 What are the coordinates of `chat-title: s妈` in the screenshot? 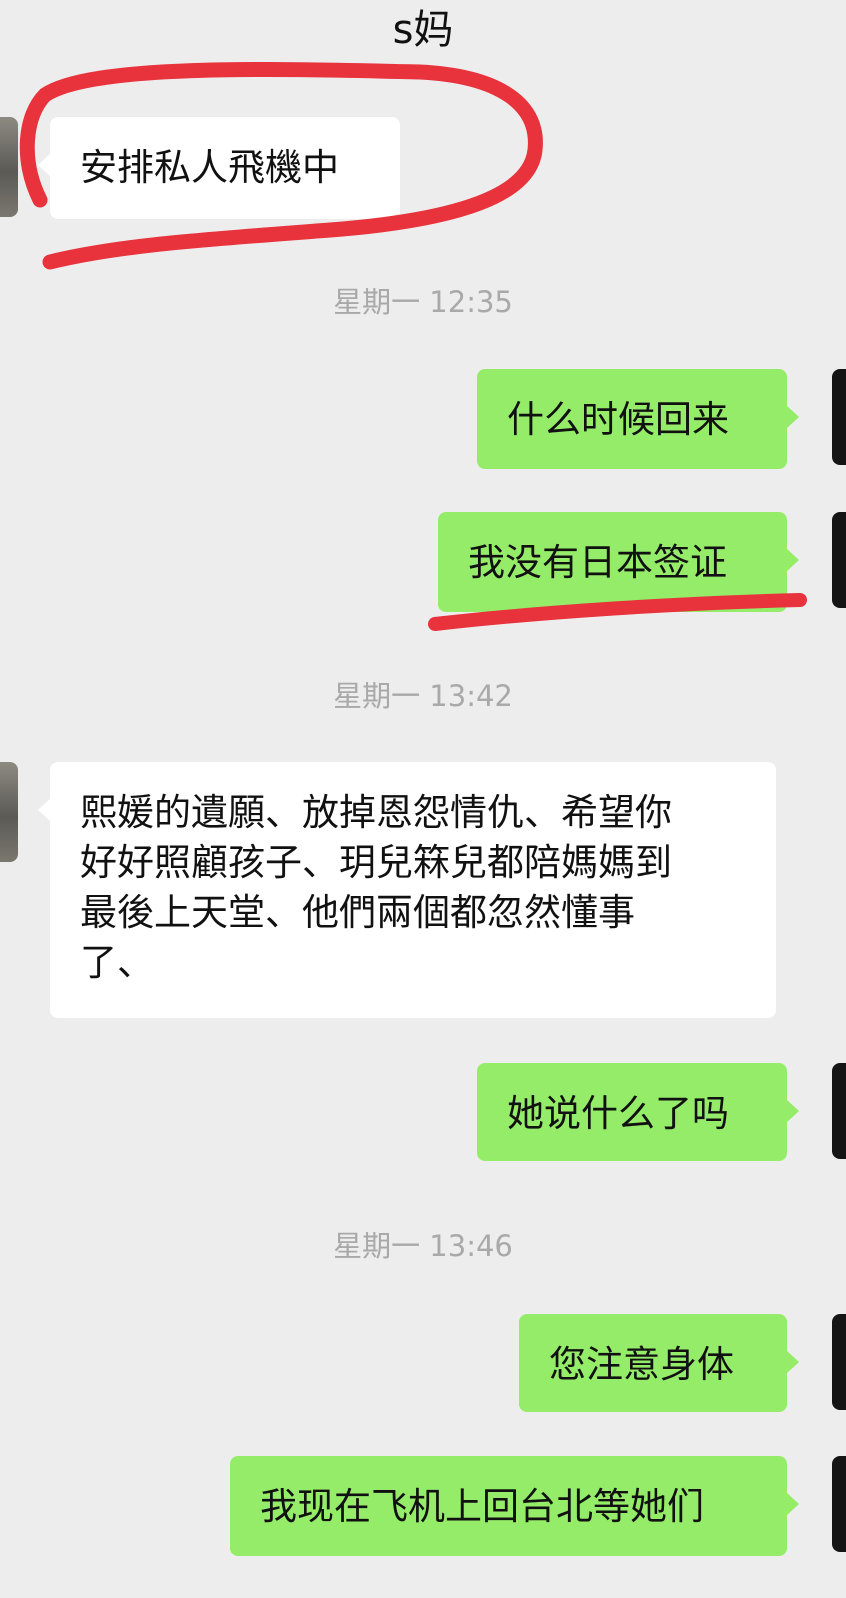 It's located at (423, 30).